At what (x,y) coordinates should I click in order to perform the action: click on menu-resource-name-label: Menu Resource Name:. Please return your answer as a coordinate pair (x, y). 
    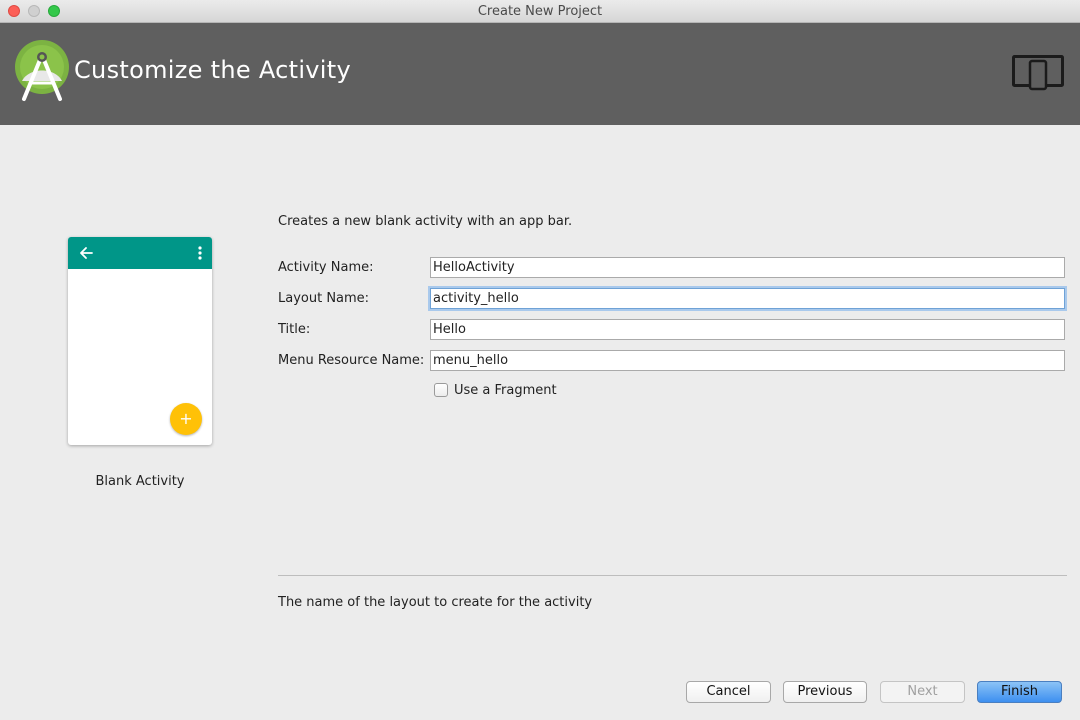
    Looking at the image, I should click on (351, 360).